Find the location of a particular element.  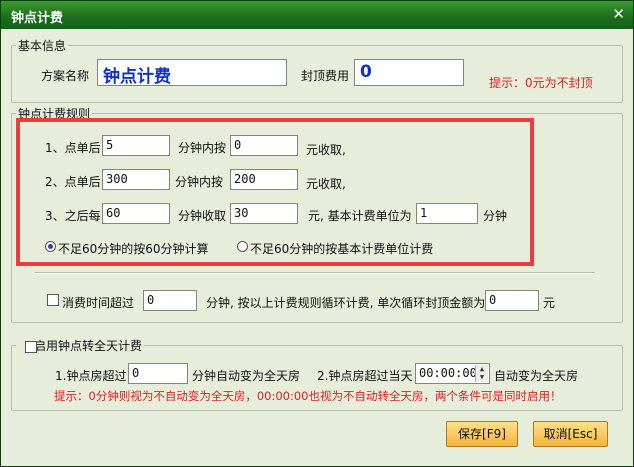

rule3-prefix: 3、之后每 is located at coordinates (73, 216).